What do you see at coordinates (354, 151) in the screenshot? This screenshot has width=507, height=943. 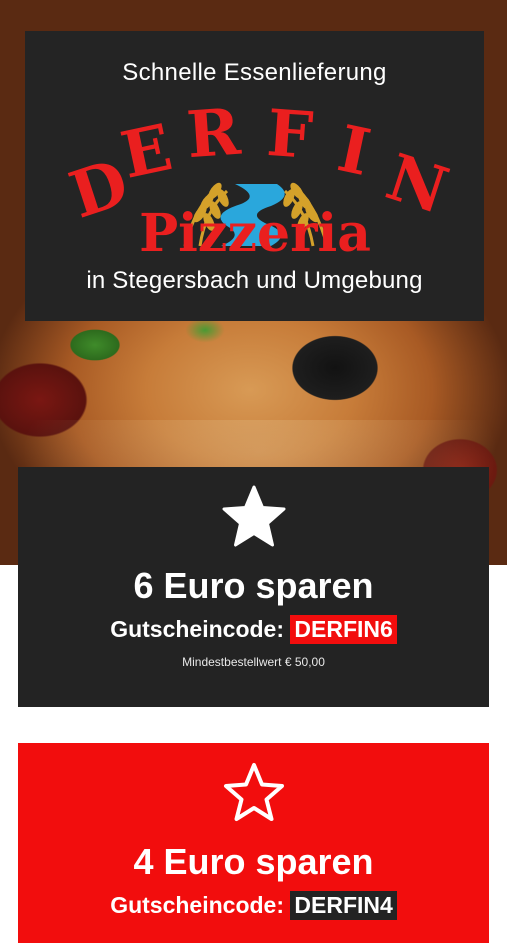 I see `logo-letter-i: I` at bounding box center [354, 151].